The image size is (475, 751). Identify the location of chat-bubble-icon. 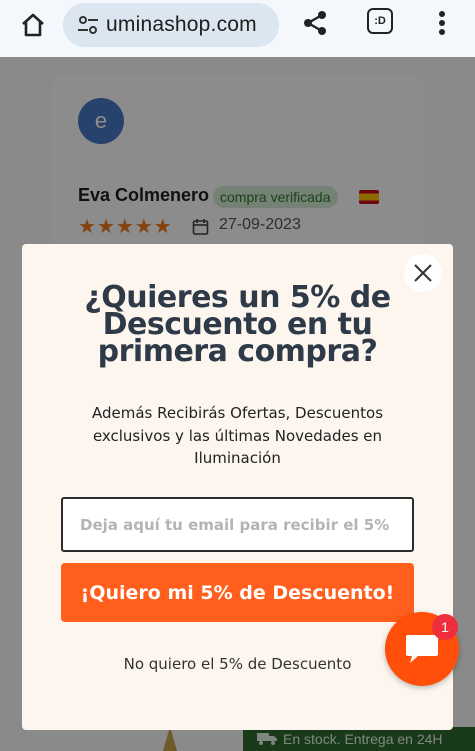
(422, 649).